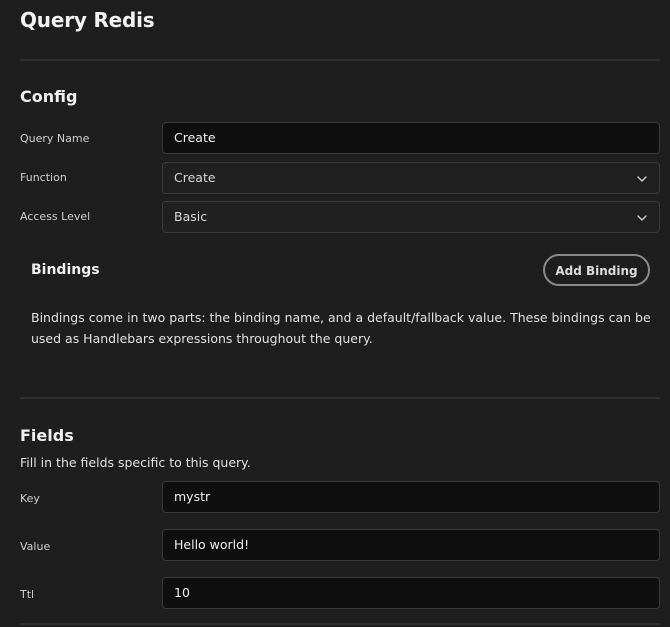  Describe the element at coordinates (43, 177) in the screenshot. I see `function-label: Function` at that location.